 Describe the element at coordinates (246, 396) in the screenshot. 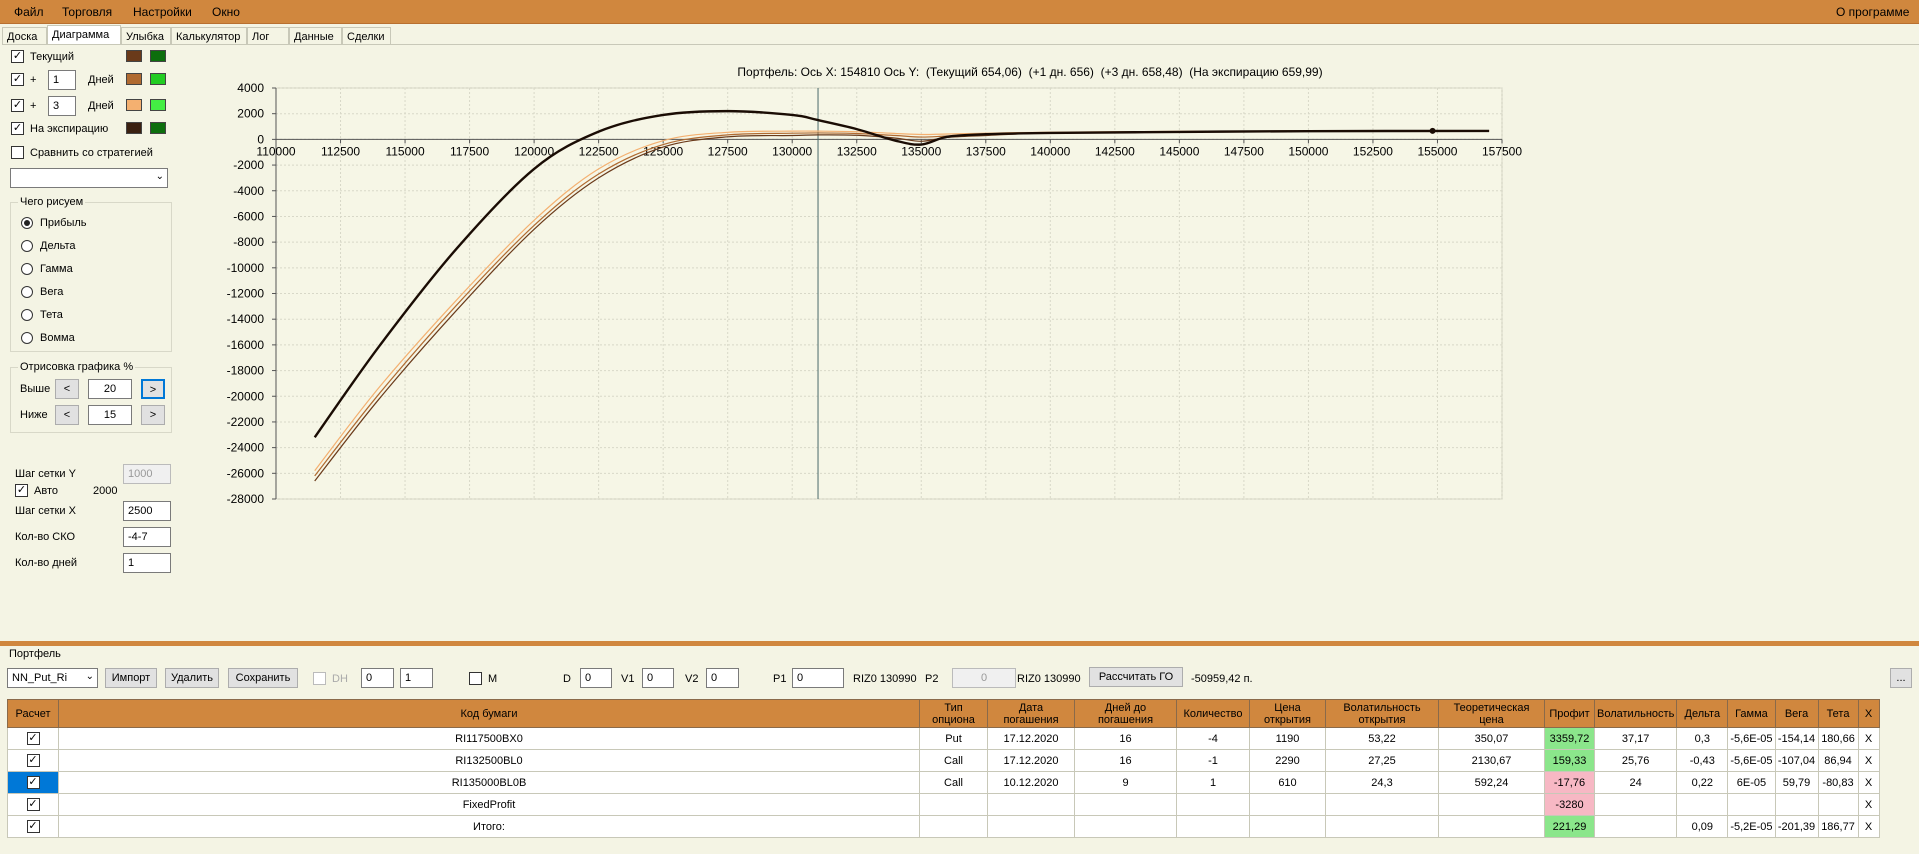

I see `y-tick-label: -20000` at that location.